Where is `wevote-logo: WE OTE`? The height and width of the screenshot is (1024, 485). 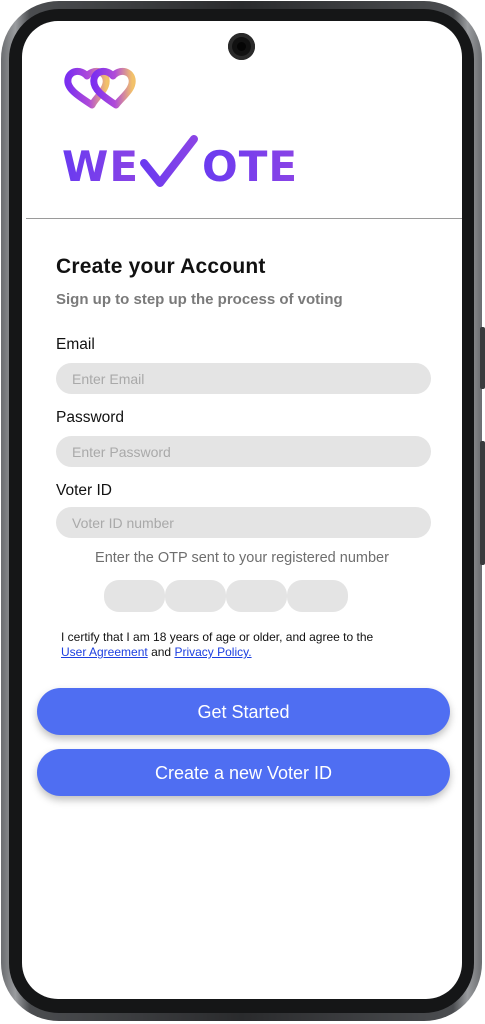
wevote-logo: WE OTE is located at coordinates (180, 163).